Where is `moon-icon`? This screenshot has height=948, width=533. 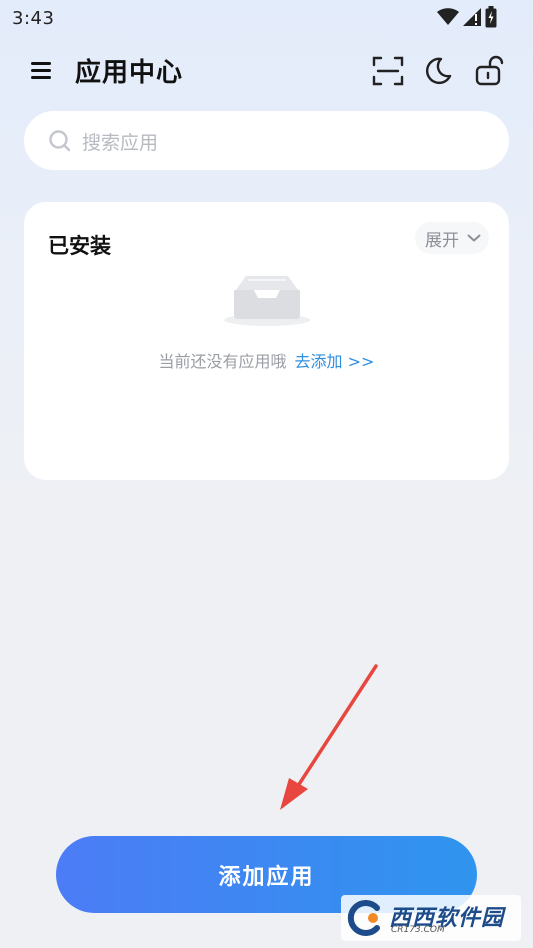
moon-icon is located at coordinates (439, 71).